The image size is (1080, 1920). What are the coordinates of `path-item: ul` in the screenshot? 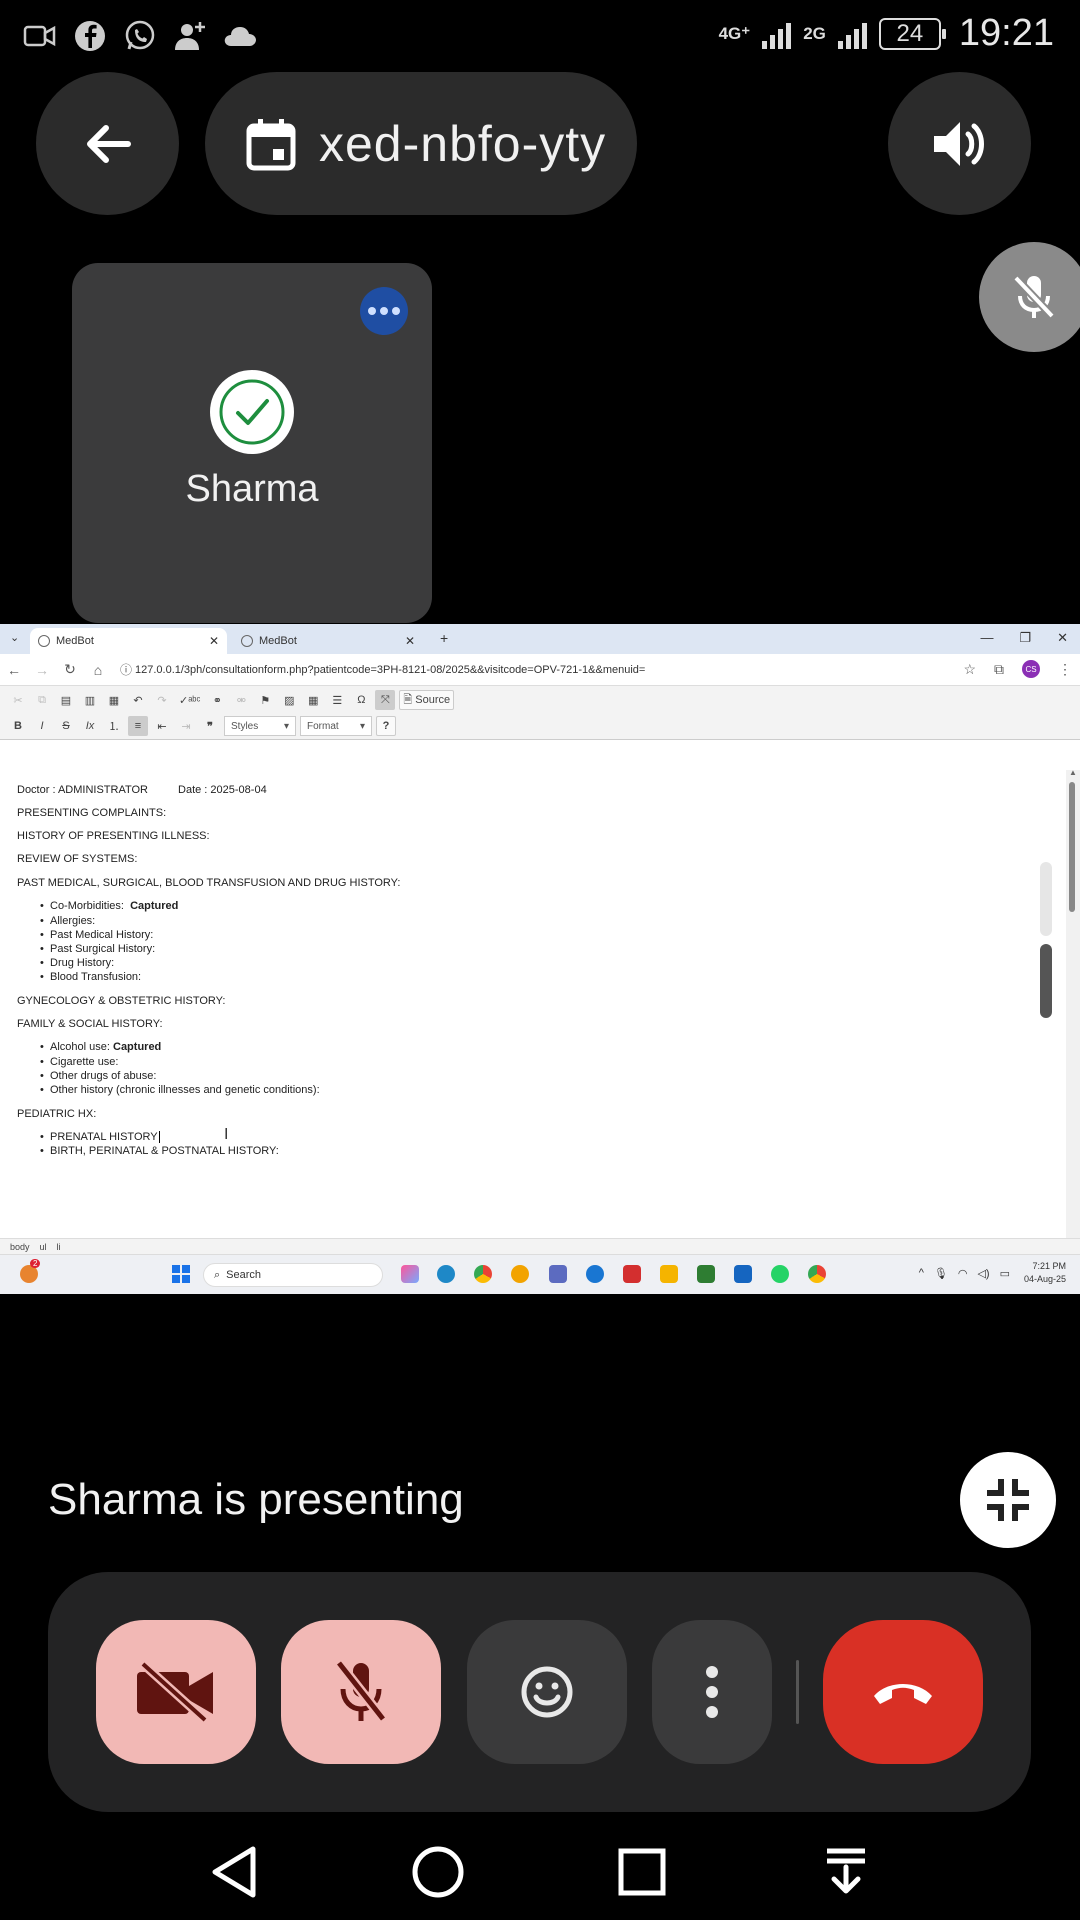 It's located at (43, 1247).